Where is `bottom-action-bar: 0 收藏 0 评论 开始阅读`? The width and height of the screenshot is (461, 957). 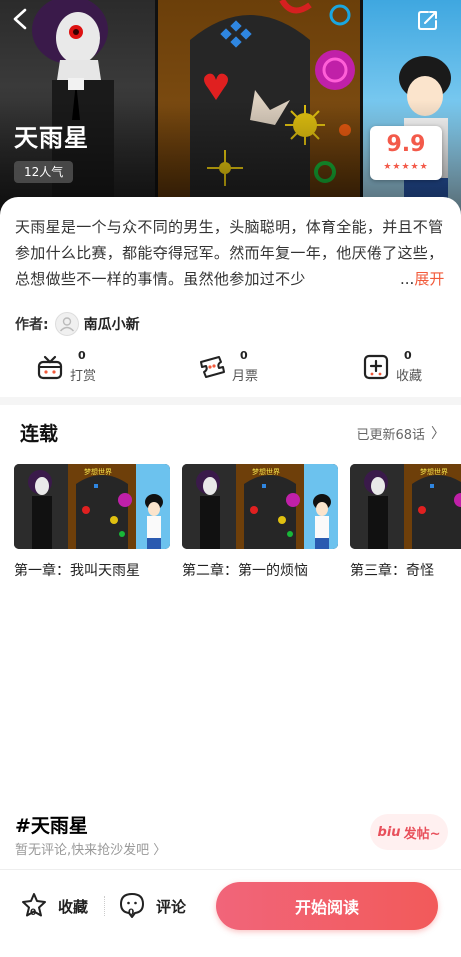
bottom-action-bar: 0 收藏 0 评论 开始阅读 is located at coordinates (230, 911).